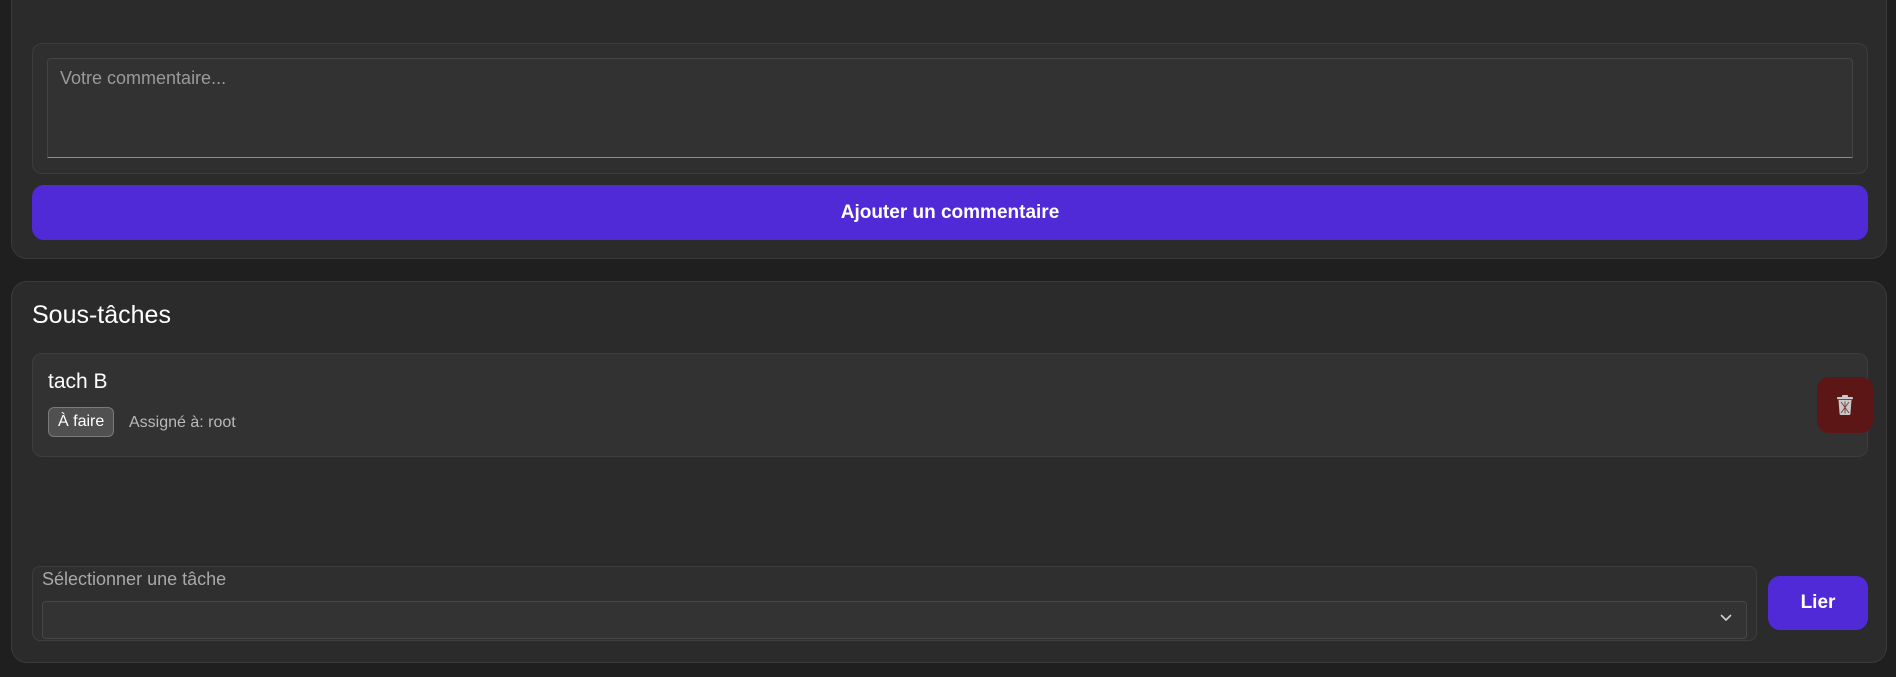  I want to click on add-comment-button: Ajouter un commentaire, so click(950, 212).